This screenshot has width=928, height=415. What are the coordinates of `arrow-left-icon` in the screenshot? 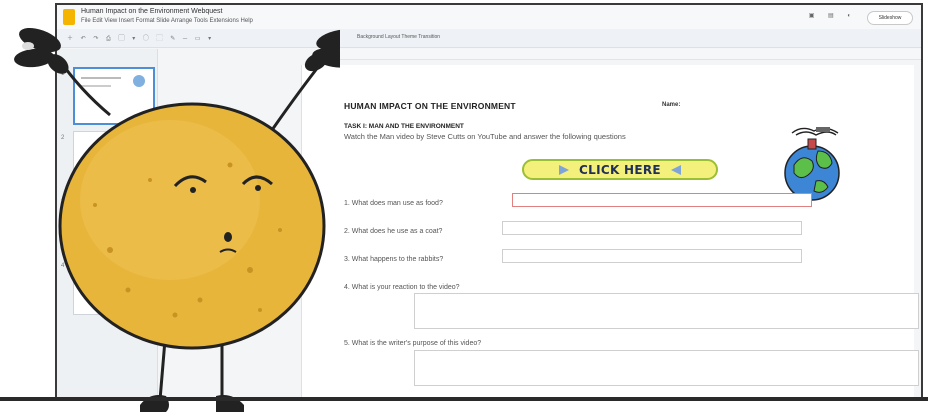 It's located at (675, 169).